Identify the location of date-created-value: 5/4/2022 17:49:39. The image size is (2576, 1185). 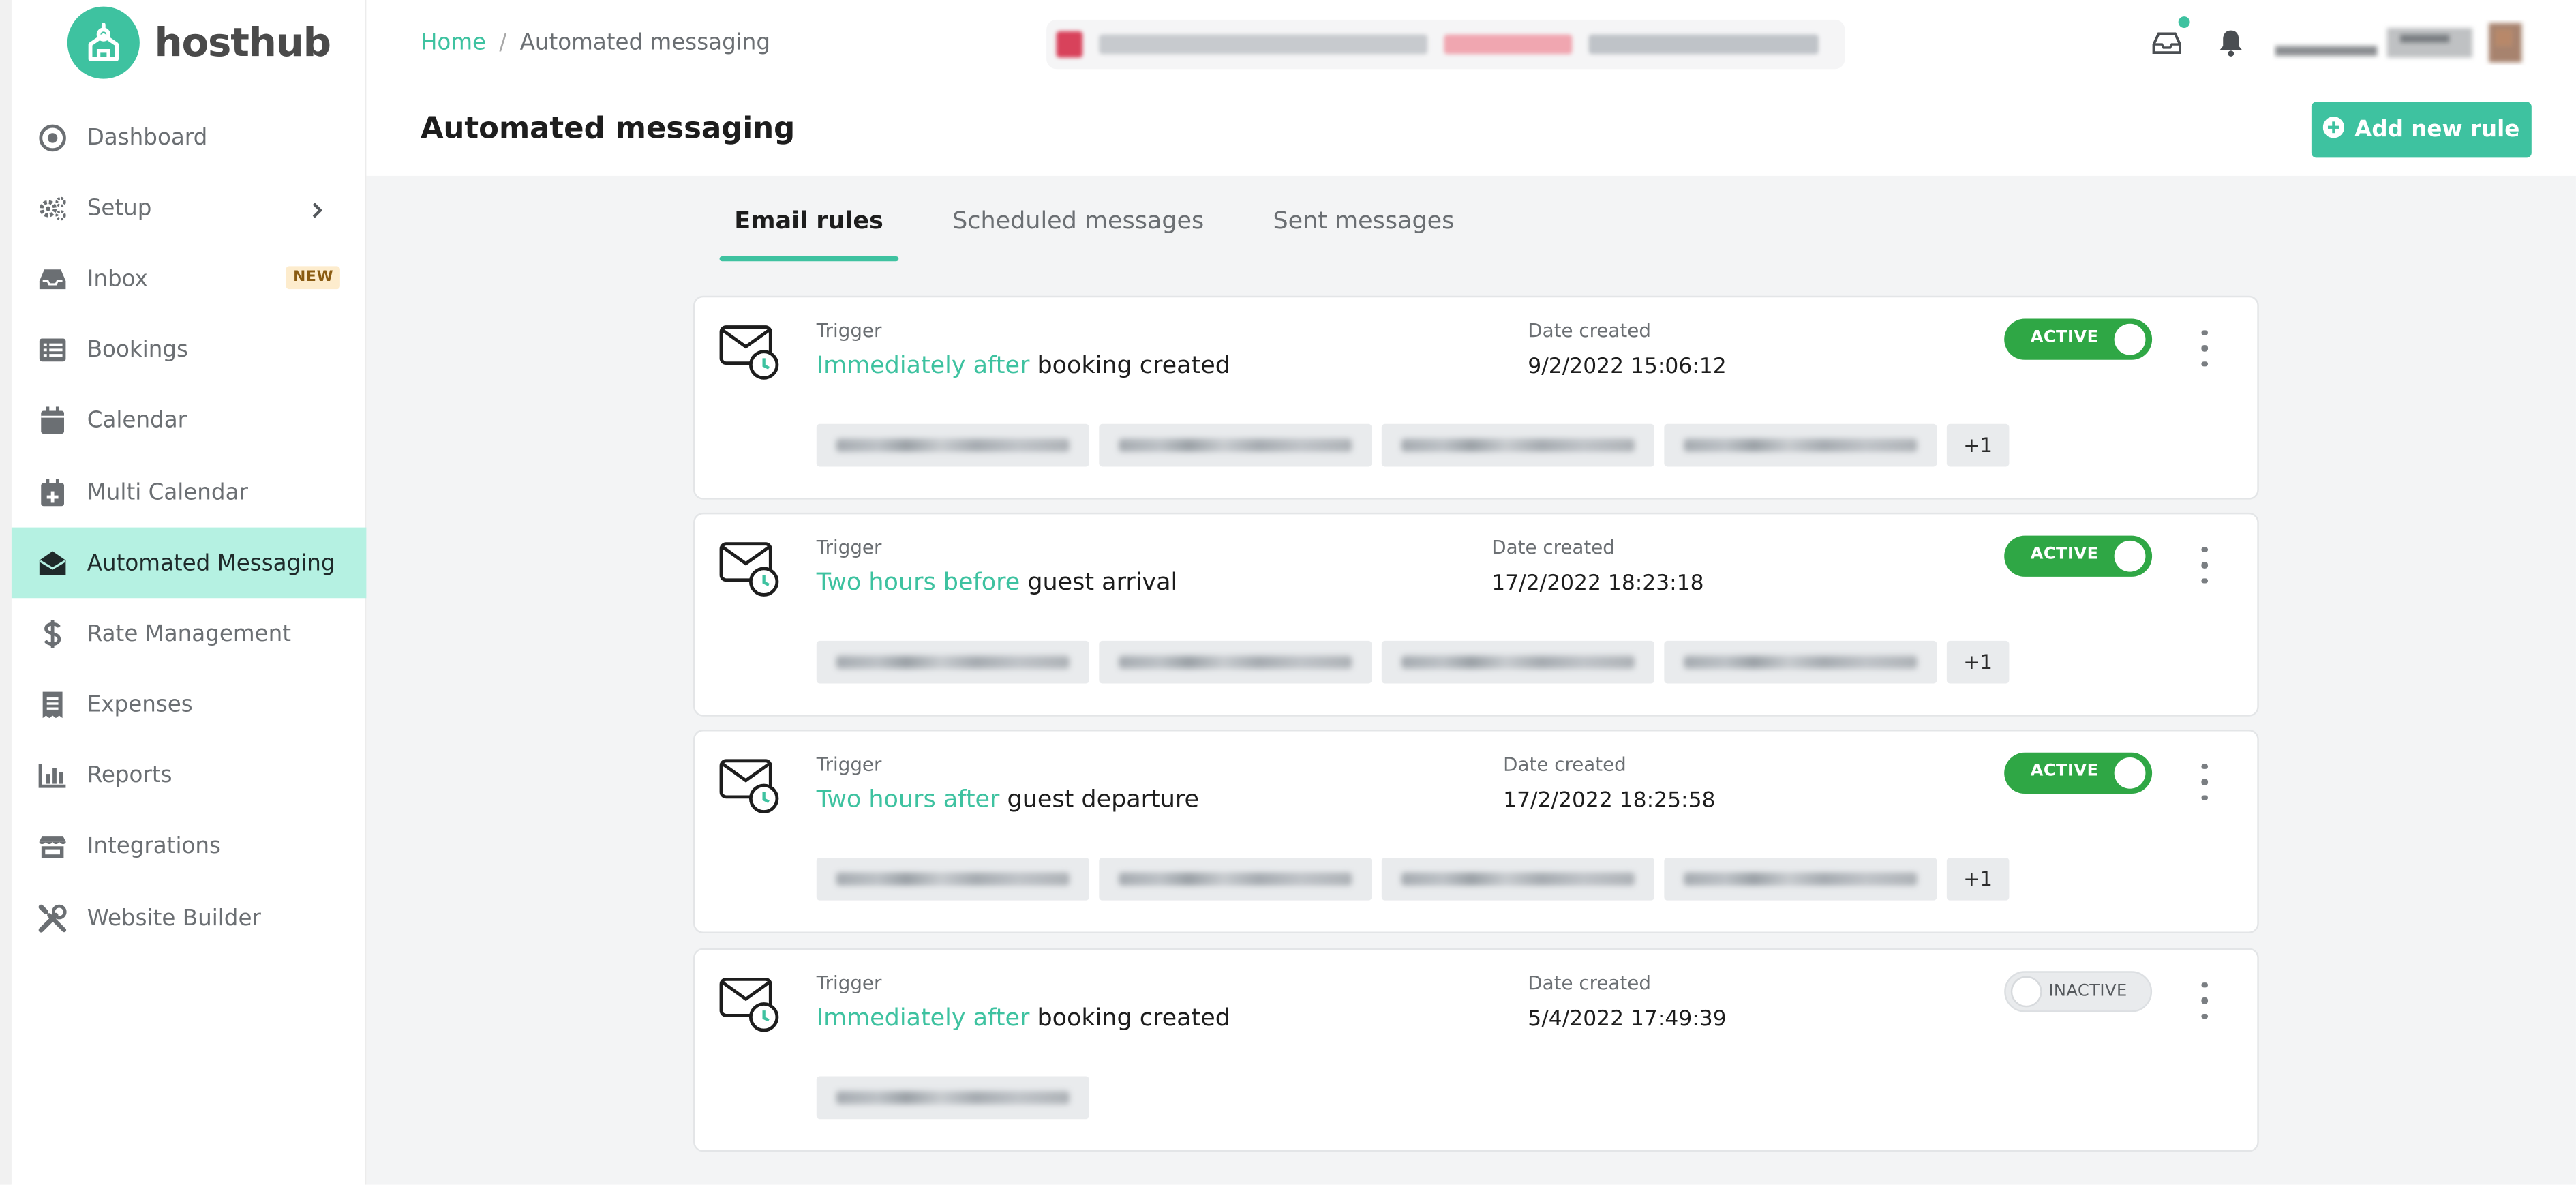
(1627, 1019).